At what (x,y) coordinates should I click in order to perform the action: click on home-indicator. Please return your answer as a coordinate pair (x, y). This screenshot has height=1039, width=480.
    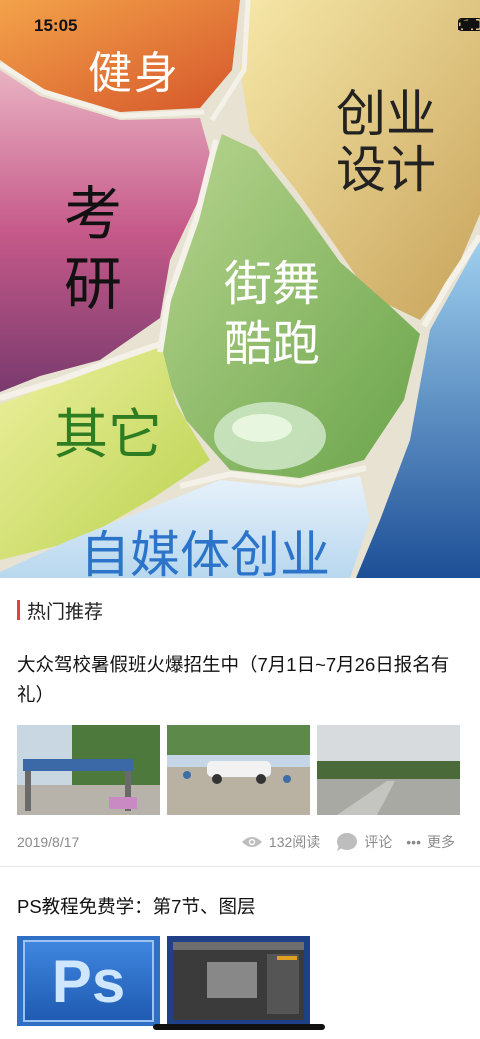
    Looking at the image, I should click on (239, 1027).